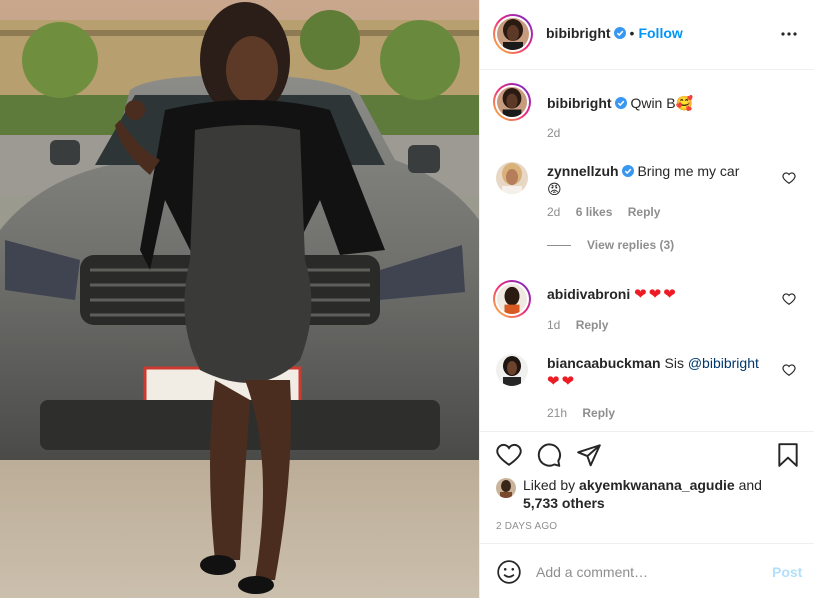 The height and width of the screenshot is (598, 814). I want to click on comment-text: abidivabroni ❤❤❤, so click(662, 294).